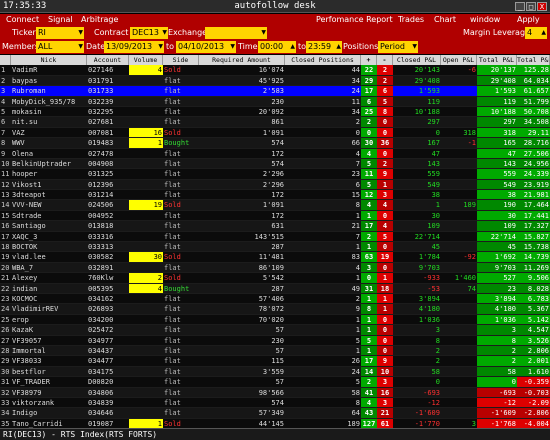 This screenshot has height=440, width=550. Describe the element at coordinates (520, 6) in the screenshot. I see `minimize-button: _` at that location.